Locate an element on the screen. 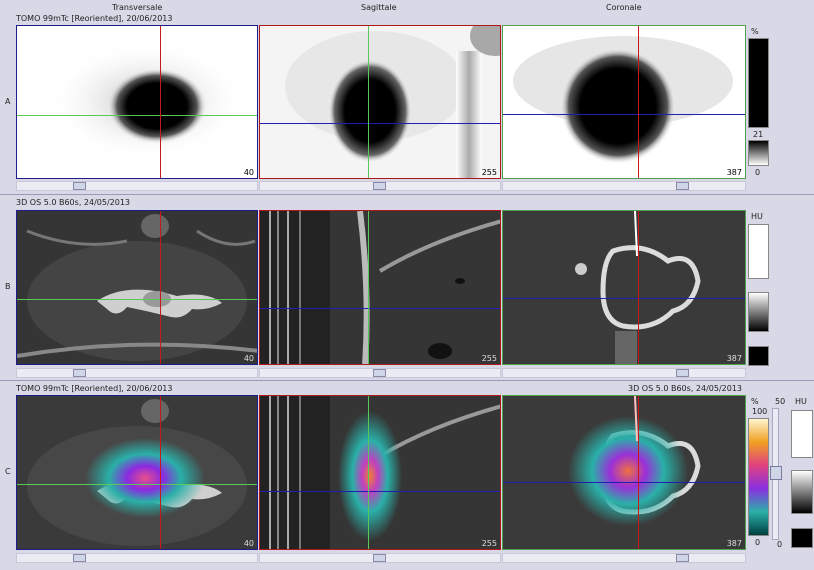 The image size is (814, 570). scale-a-unit: % is located at coordinates (755, 31).